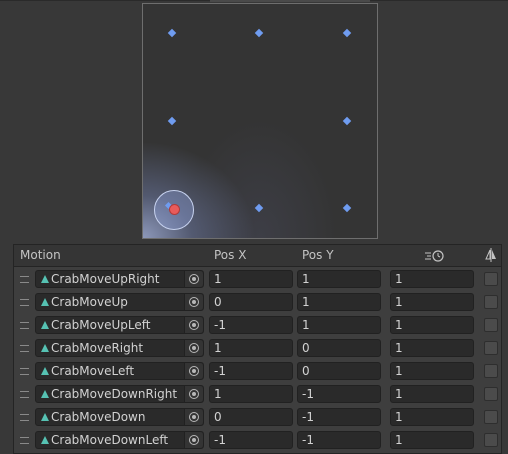 The image size is (508, 454). I want to click on motion-row: CrabMoveDown 0 -1 1, so click(257, 417).